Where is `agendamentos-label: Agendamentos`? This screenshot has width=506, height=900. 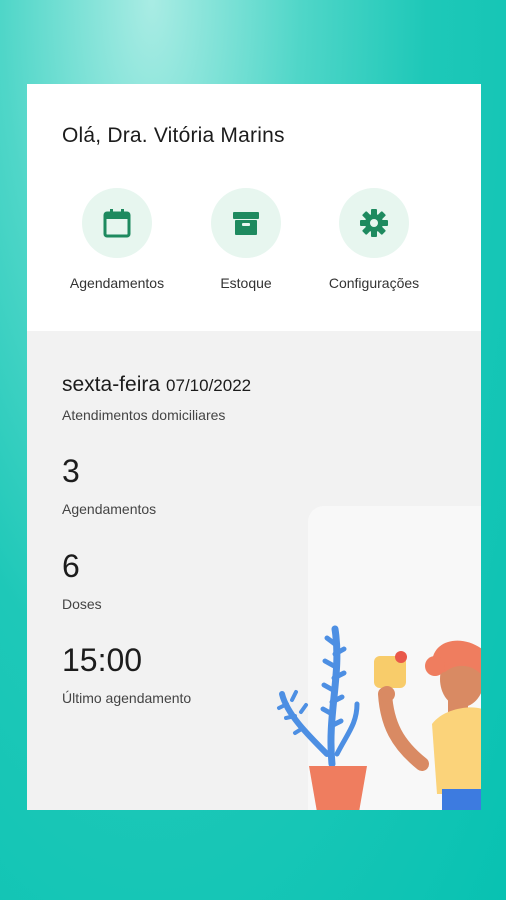 agendamentos-label: Agendamentos is located at coordinates (117, 283).